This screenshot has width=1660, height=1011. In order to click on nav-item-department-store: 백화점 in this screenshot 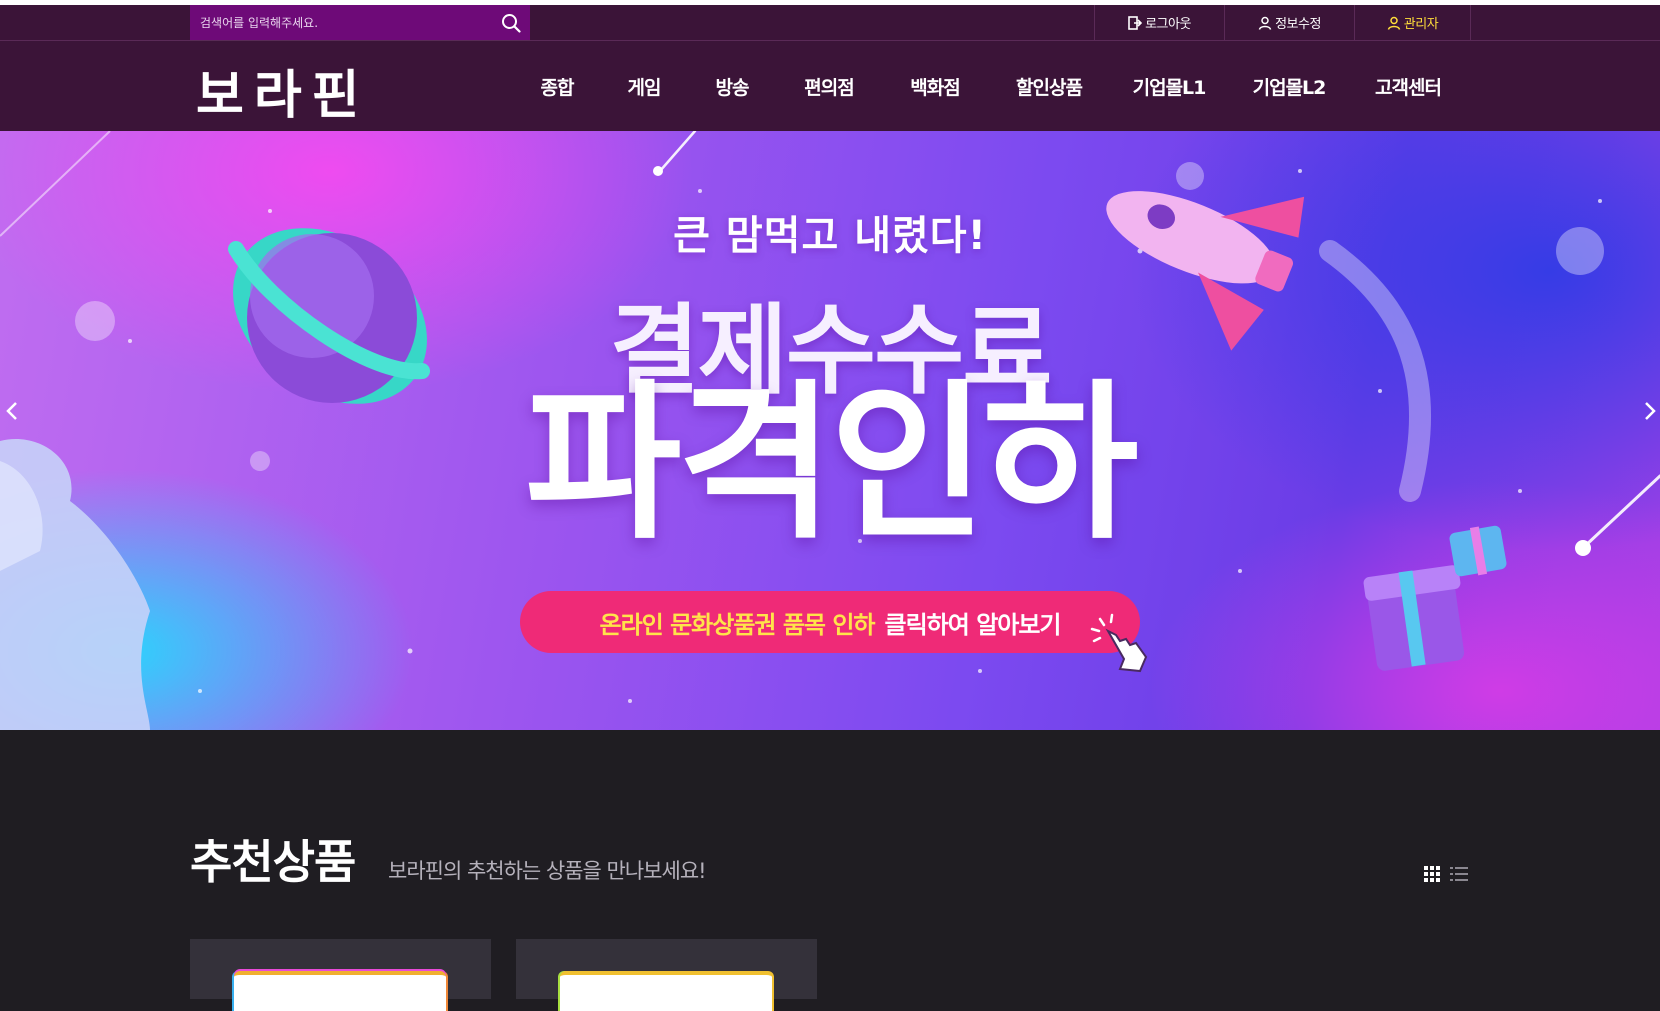, I will do `click(935, 86)`.